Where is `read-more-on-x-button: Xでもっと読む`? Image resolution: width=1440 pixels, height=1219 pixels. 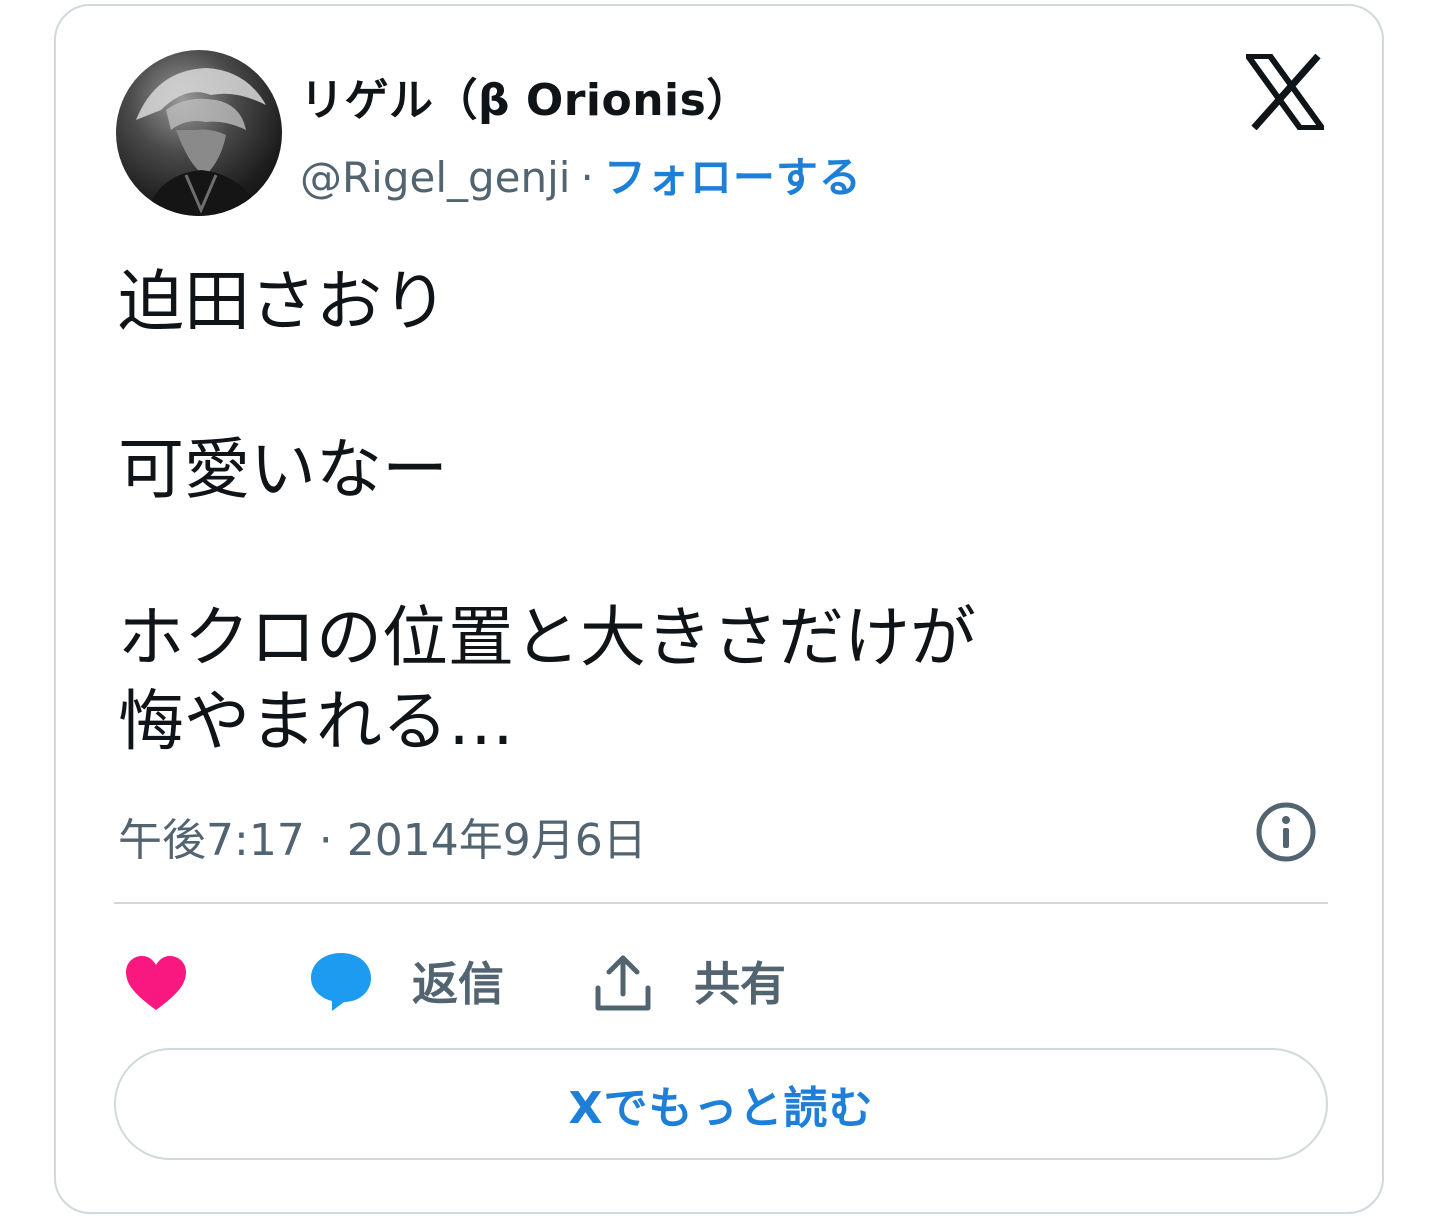 read-more-on-x-button: Xでもっと読む is located at coordinates (721, 1104).